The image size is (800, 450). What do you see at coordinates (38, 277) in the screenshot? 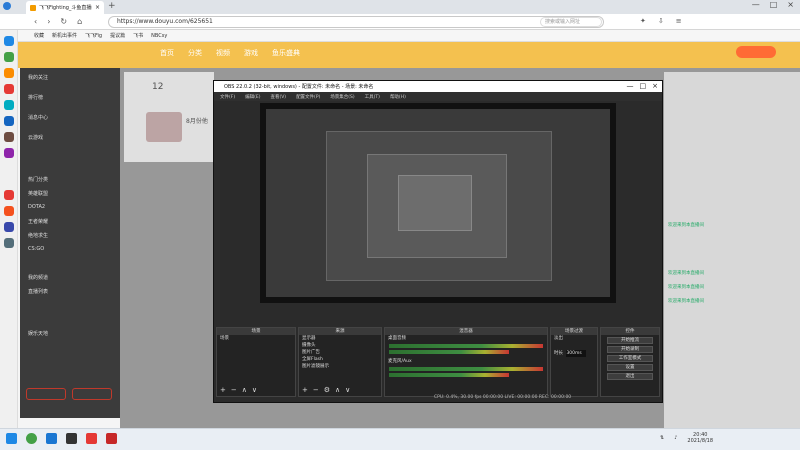
I see `sidebar-item: 我的频道` at bounding box center [38, 277].